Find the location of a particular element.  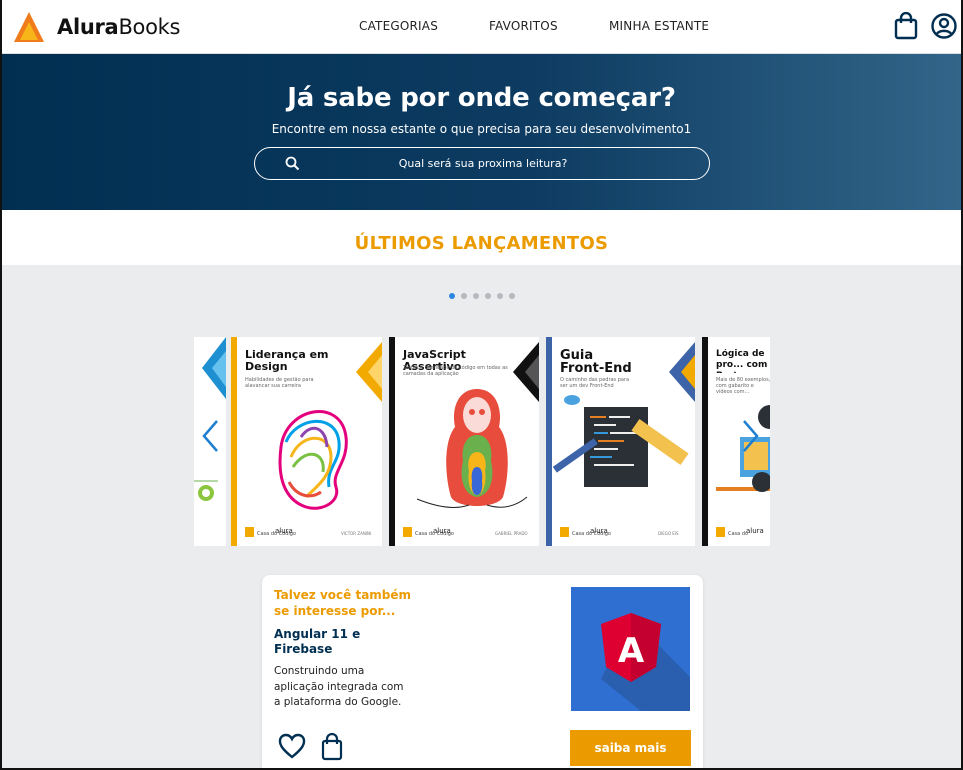

carousel-dots is located at coordinates (482, 296).